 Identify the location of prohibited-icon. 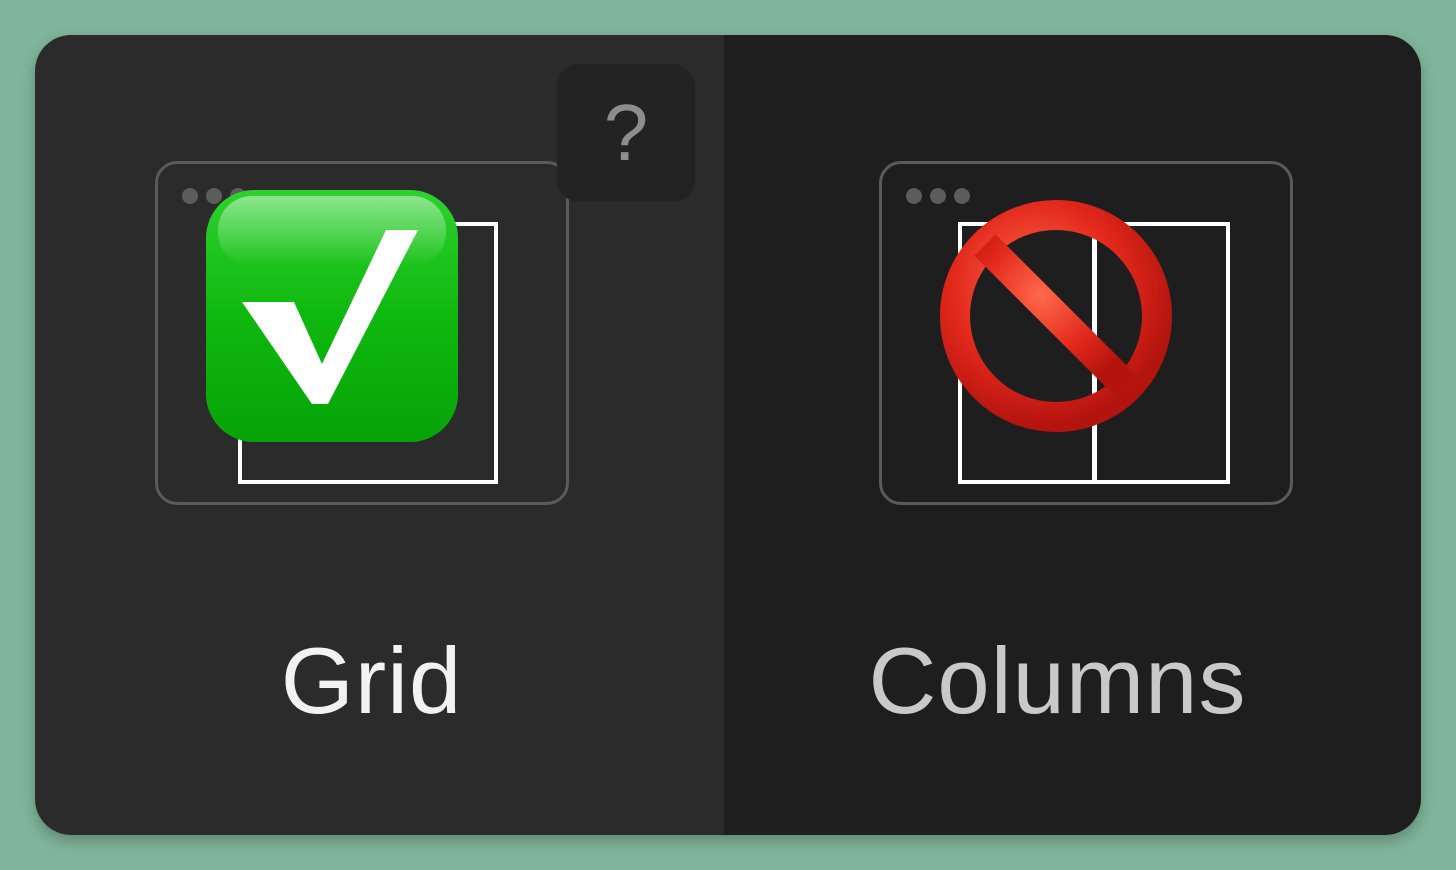
(1056, 316).